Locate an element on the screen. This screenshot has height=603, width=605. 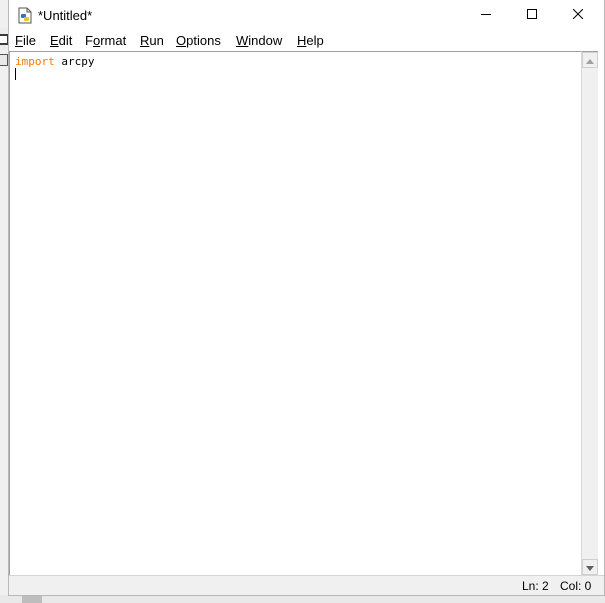
status-bar: Ln: 2 Col: 0 is located at coordinates (306, 585).